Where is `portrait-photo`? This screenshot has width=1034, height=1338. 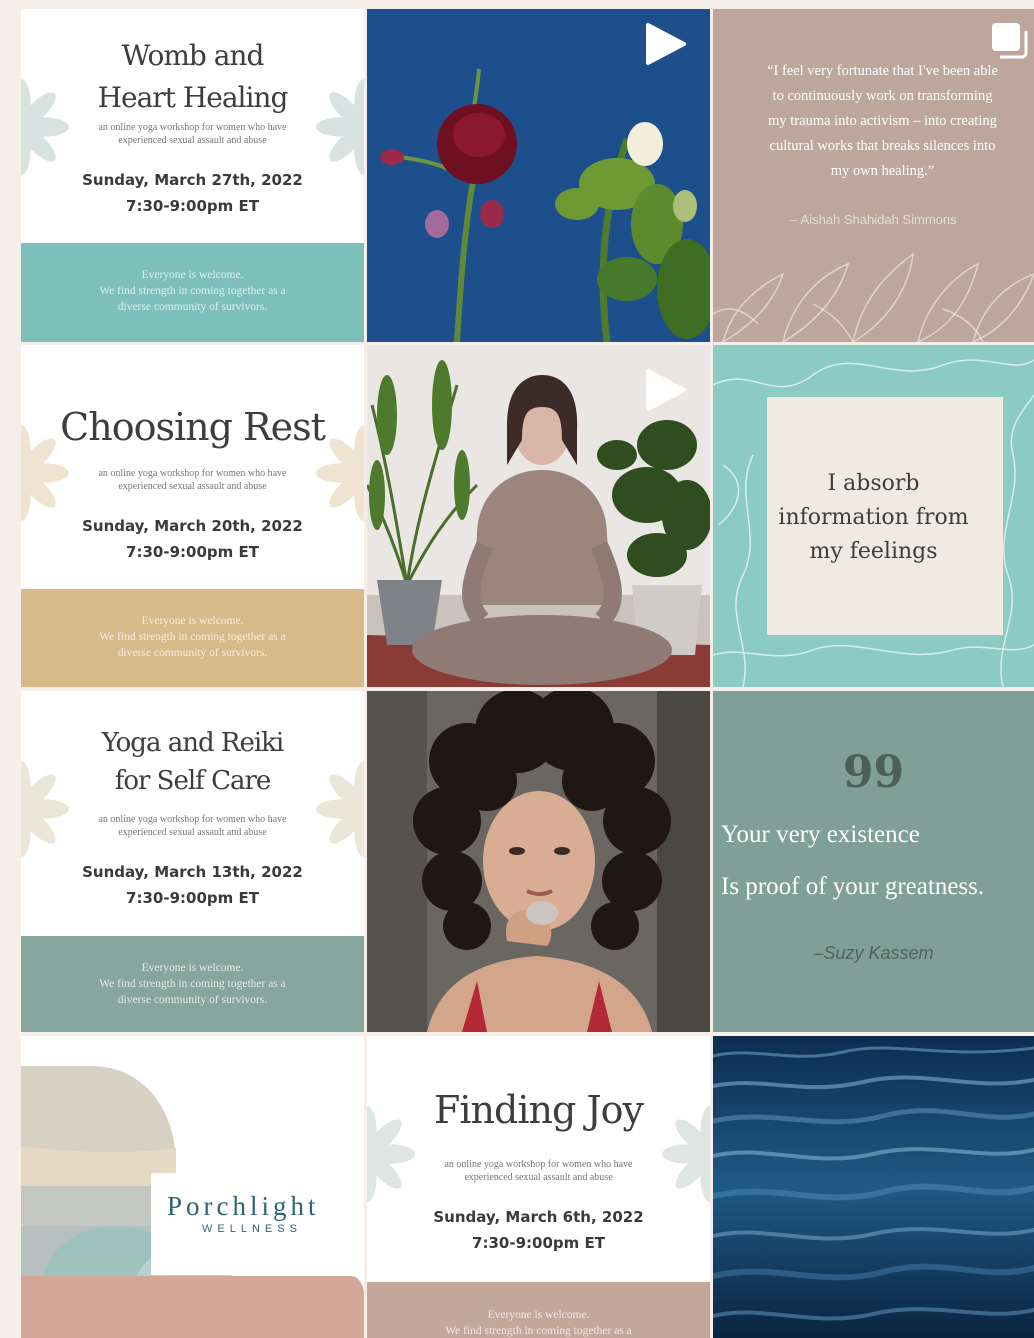
portrait-photo is located at coordinates (538, 861).